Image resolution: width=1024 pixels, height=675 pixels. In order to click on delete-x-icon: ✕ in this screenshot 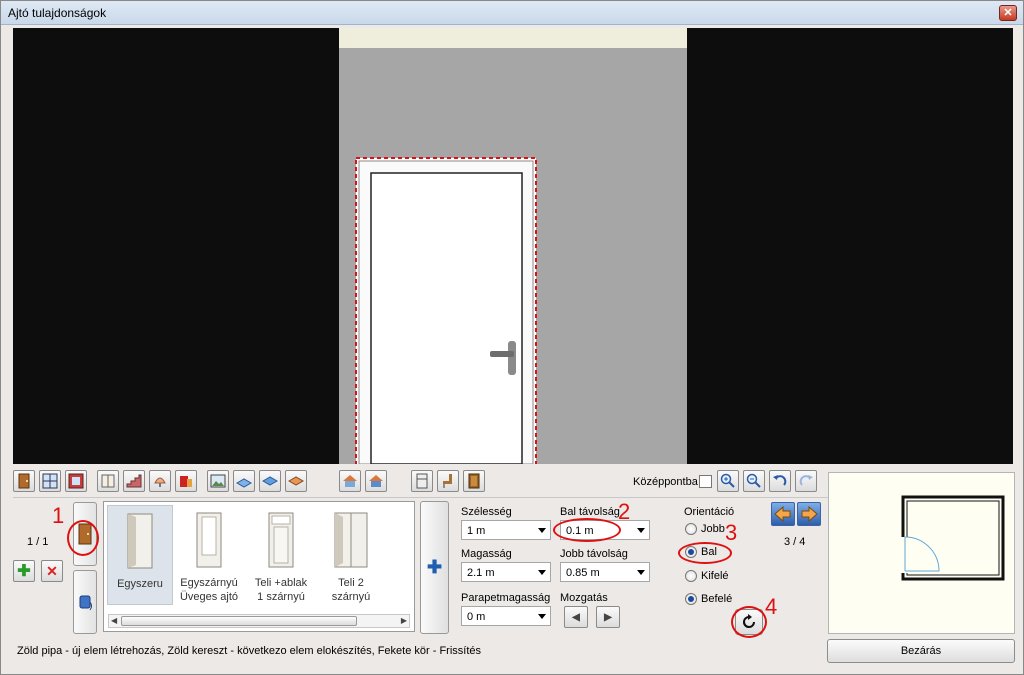, I will do `click(52, 571)`.